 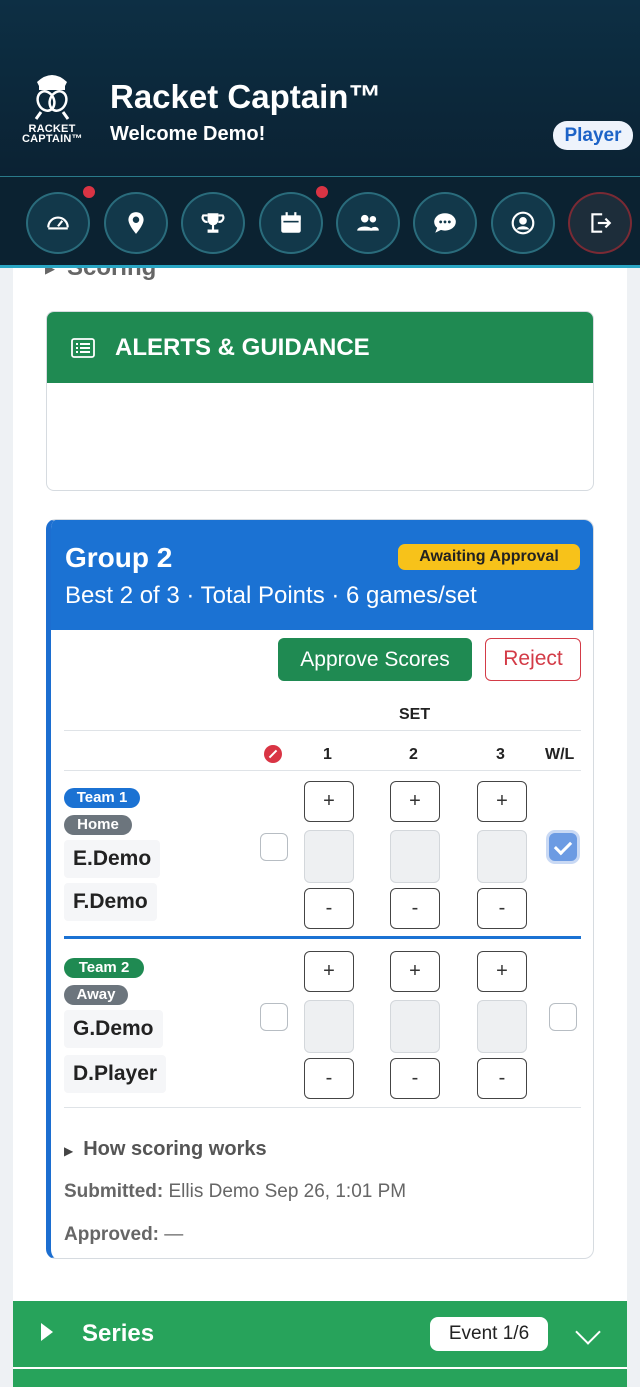 What do you see at coordinates (100, 275) in the screenshot?
I see `scoring-section-toggle: ▶Scoring` at bounding box center [100, 275].